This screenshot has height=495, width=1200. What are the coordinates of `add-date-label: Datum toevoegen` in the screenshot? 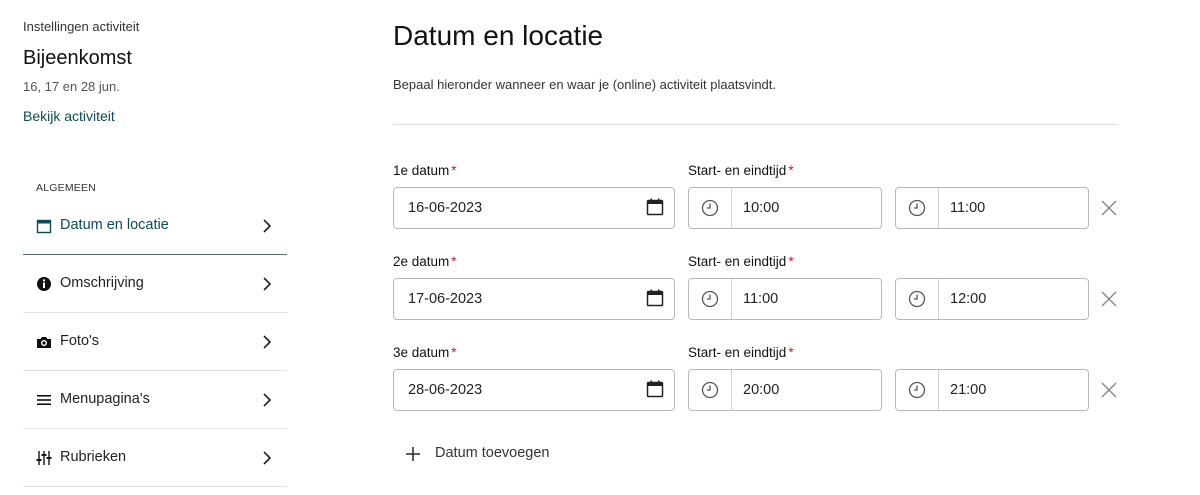 It's located at (492, 453).